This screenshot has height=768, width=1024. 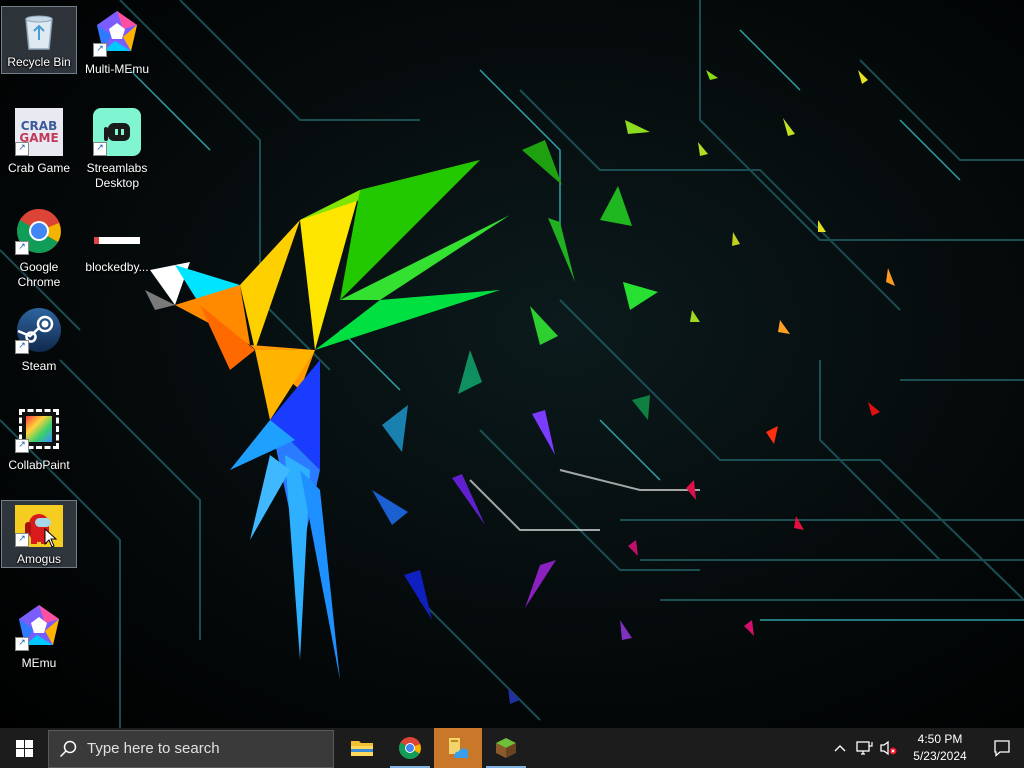 I want to click on memu-icon: ↗, so click(x=39, y=627).